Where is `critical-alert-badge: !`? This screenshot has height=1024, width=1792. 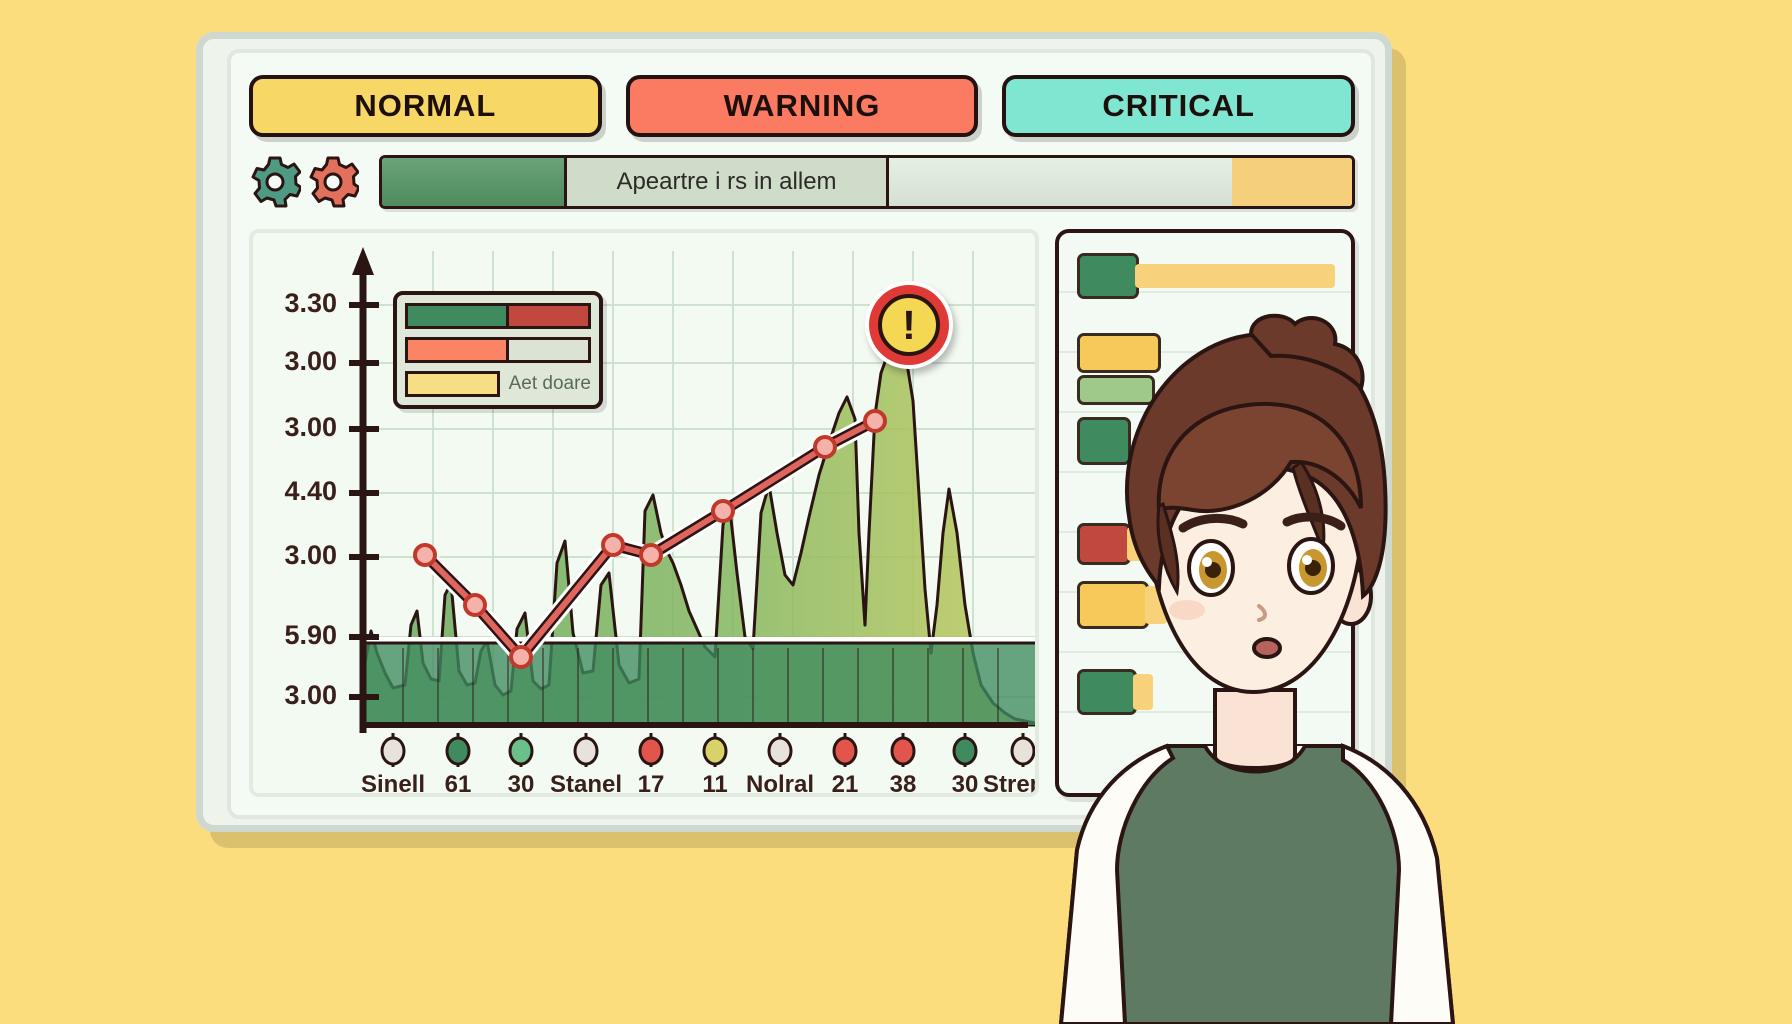
critical-alert-badge: ! is located at coordinates (909, 325).